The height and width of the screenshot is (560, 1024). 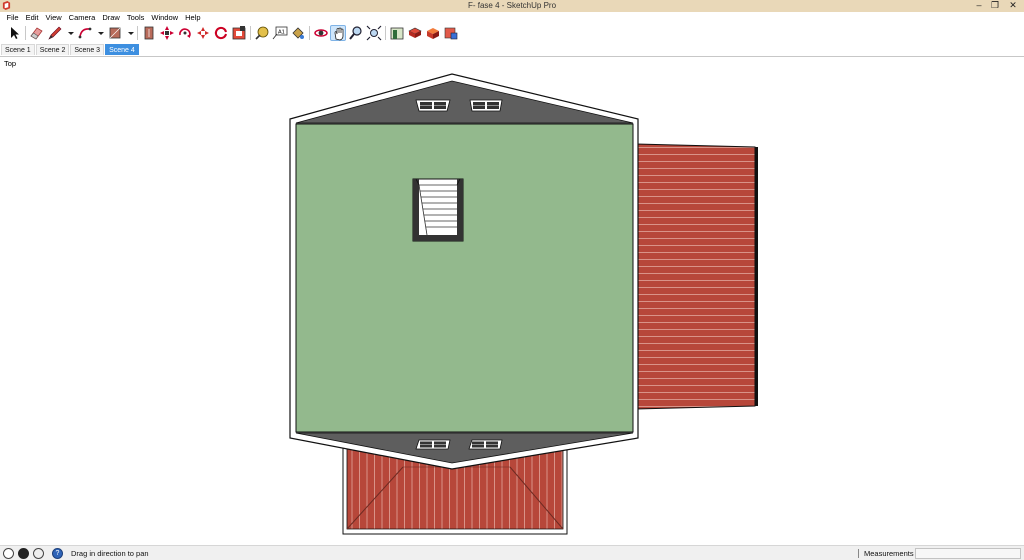 I want to click on arc-icon, so click(x=85, y=33).